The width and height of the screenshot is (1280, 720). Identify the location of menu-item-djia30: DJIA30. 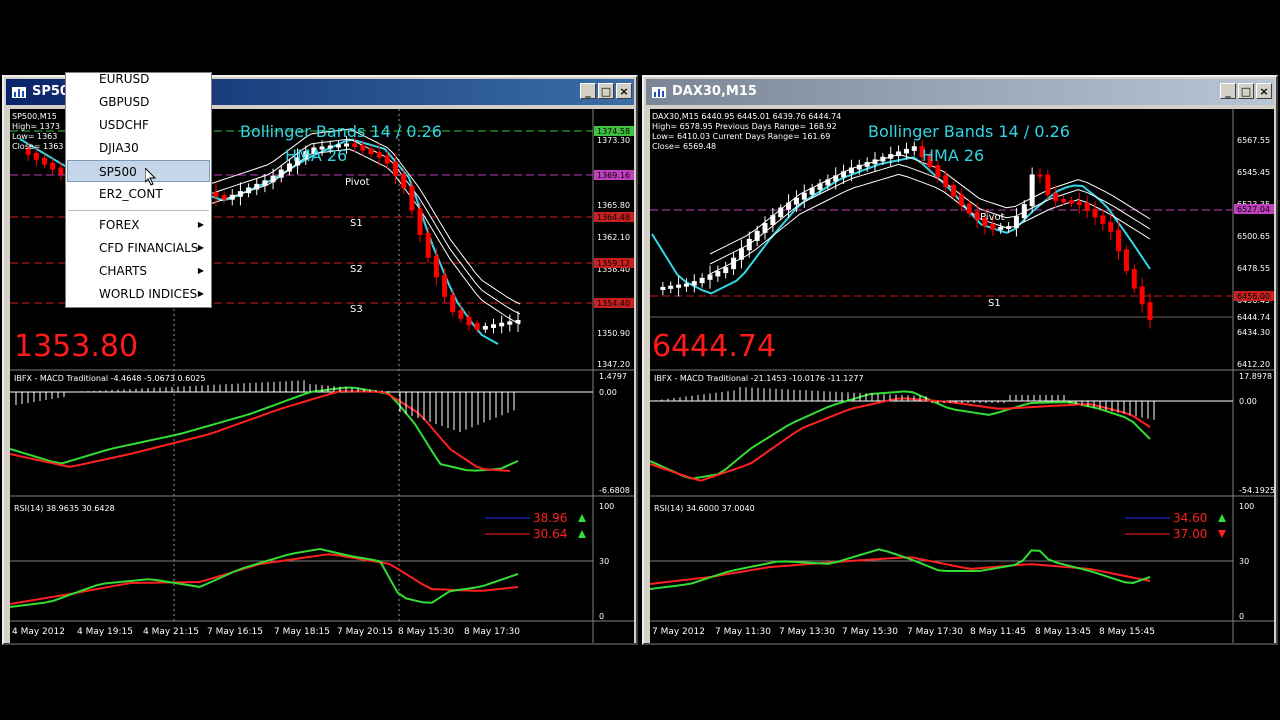
(138, 148).